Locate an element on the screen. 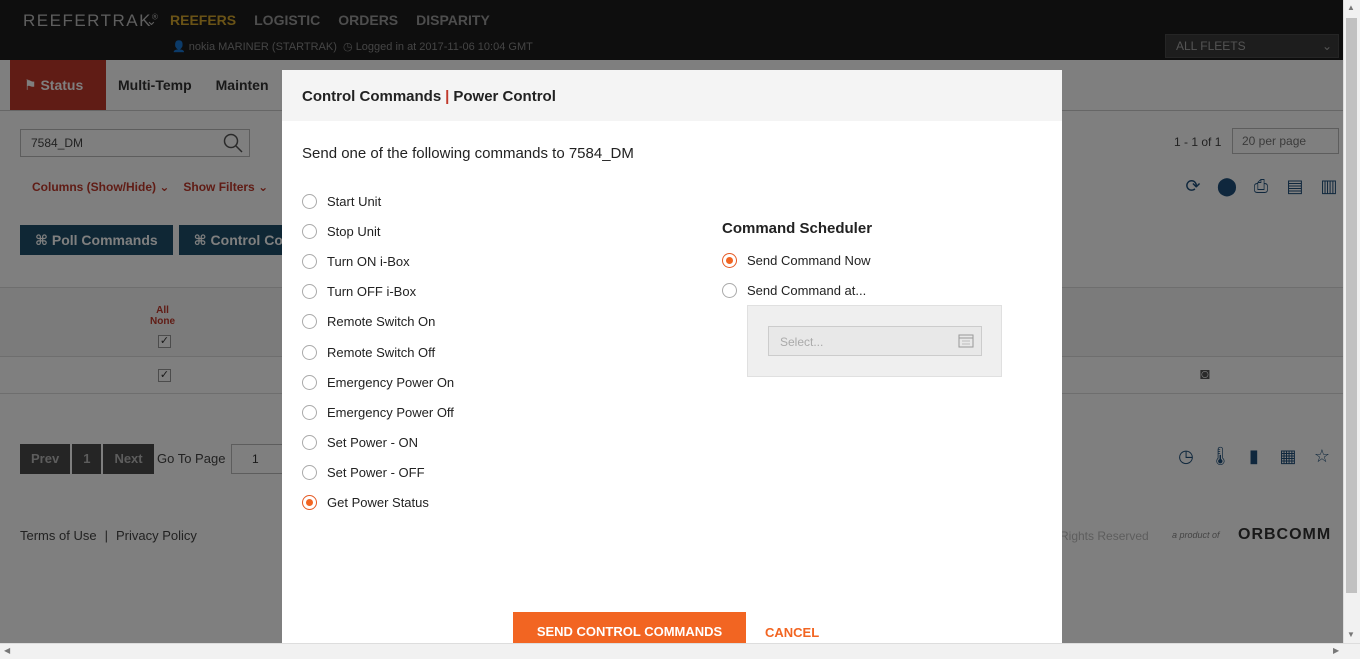 The image size is (1360, 659). command-option: Get Power Status is located at coordinates (378, 503).